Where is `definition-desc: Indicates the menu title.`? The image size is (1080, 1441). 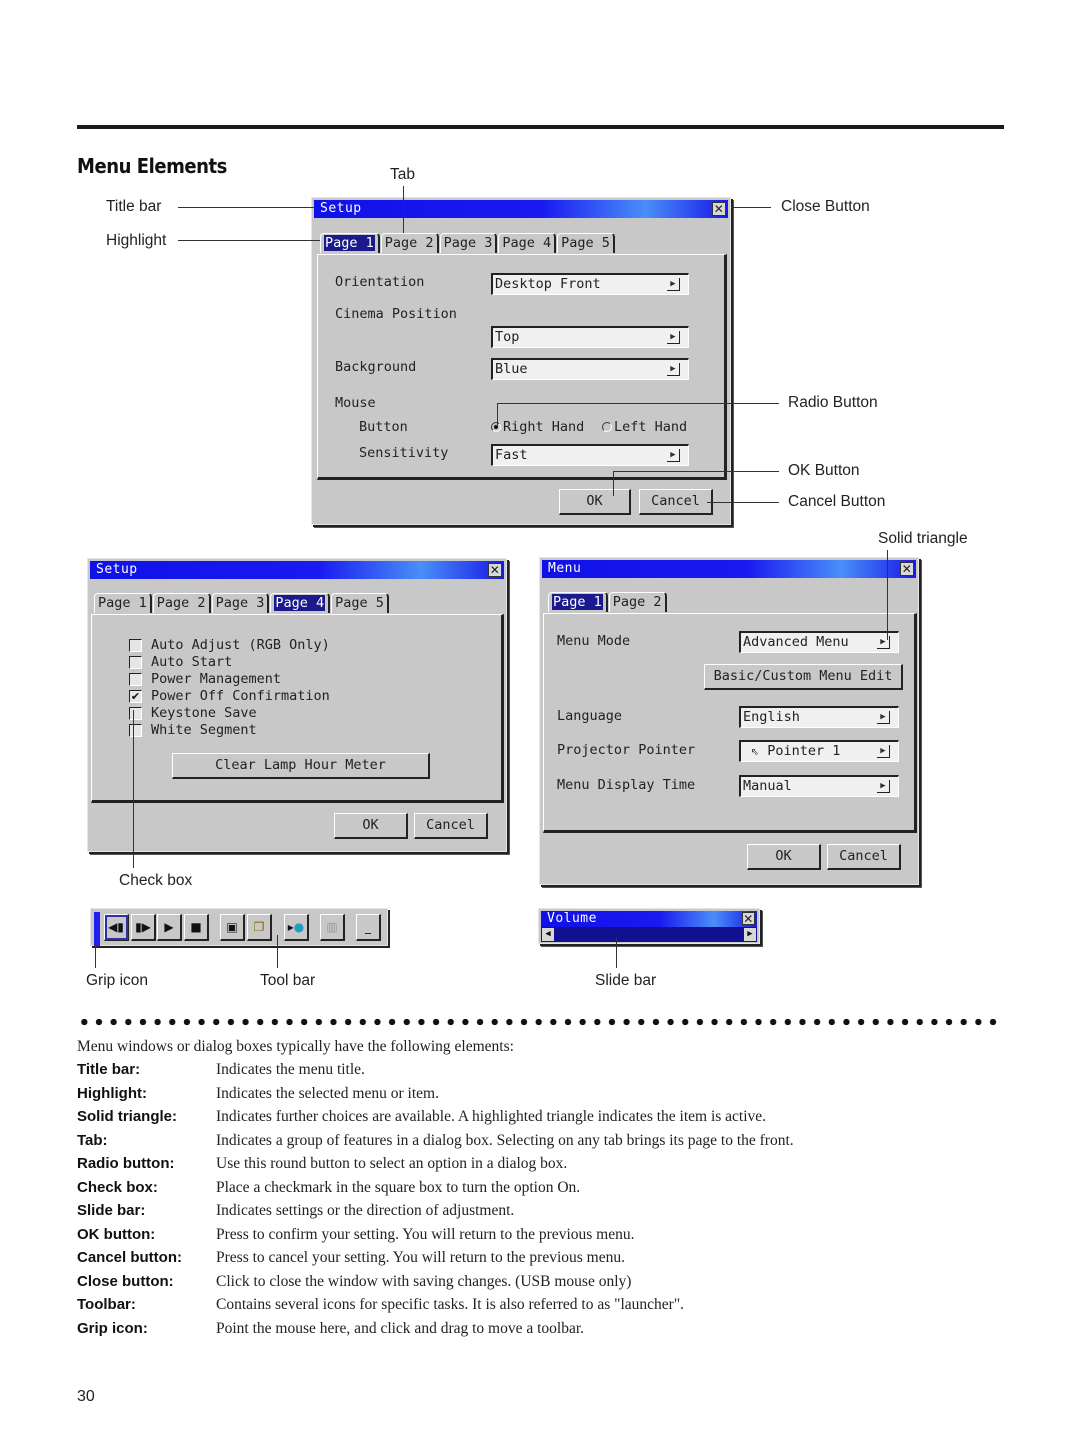
definition-desc: Indicates the menu title. is located at coordinates (290, 1069).